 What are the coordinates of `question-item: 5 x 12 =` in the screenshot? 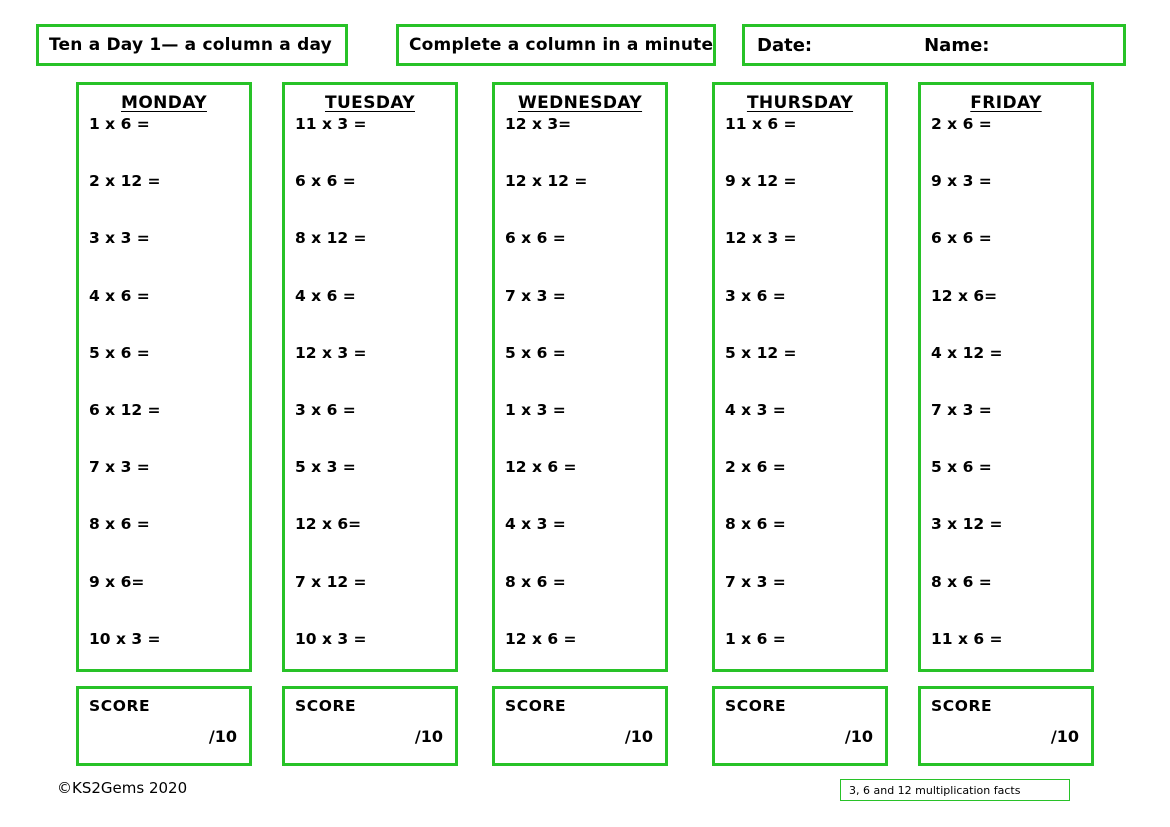 It's located at (800, 370).